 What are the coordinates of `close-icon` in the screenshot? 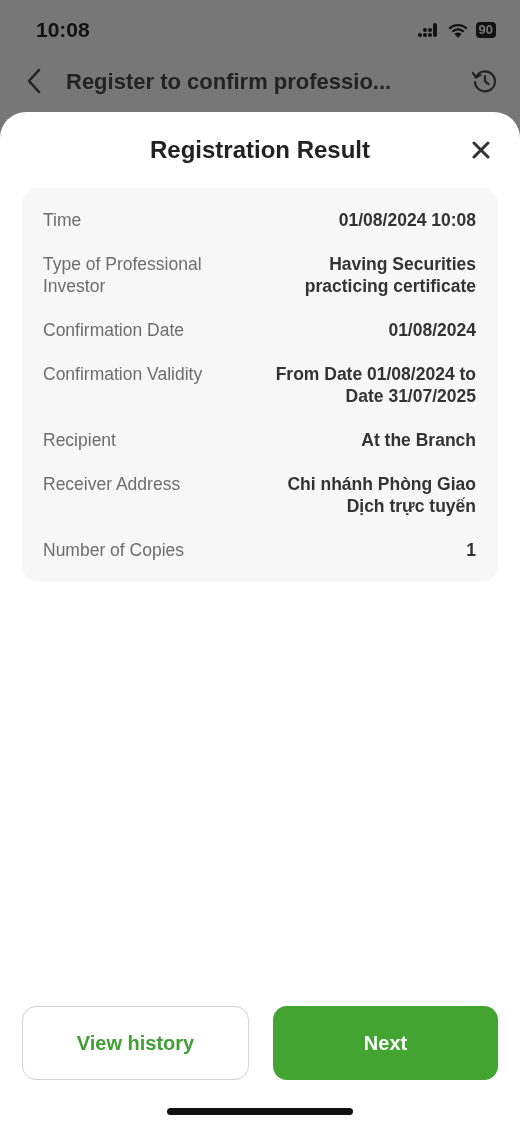 It's located at (481, 150).